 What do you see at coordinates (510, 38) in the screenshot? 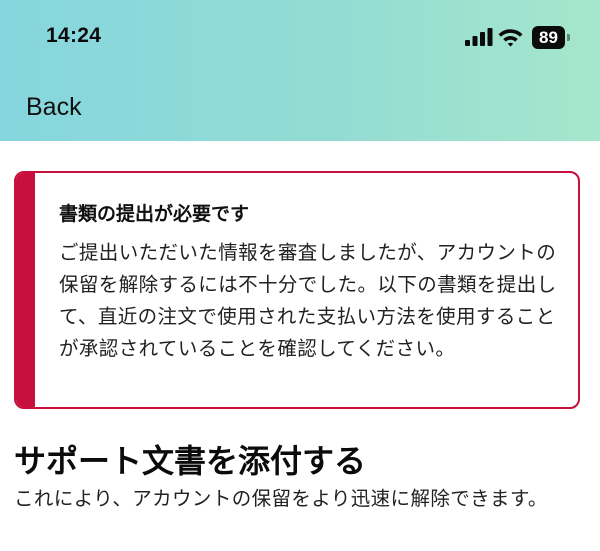
I see `wifi-icon` at bounding box center [510, 38].